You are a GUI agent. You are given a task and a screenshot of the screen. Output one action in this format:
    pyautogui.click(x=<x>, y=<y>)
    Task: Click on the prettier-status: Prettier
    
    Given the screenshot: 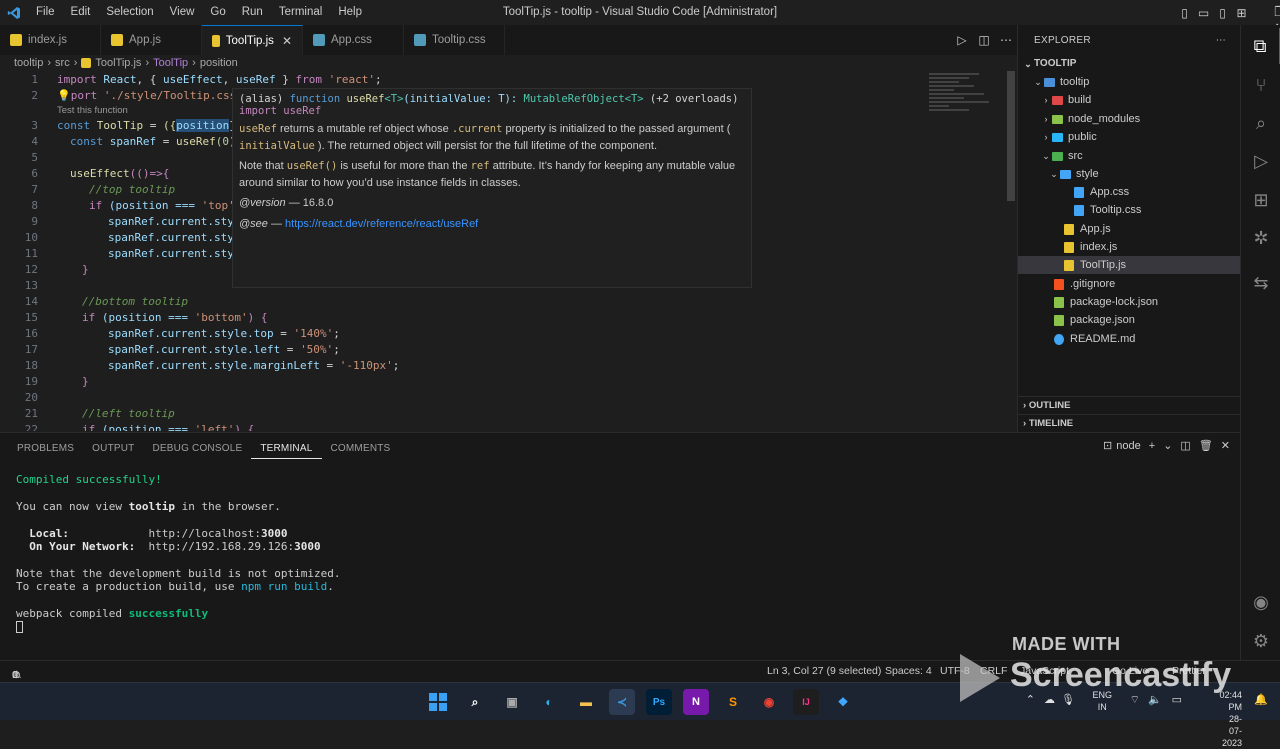 What is the action you would take?
    pyautogui.click(x=1189, y=671)
    